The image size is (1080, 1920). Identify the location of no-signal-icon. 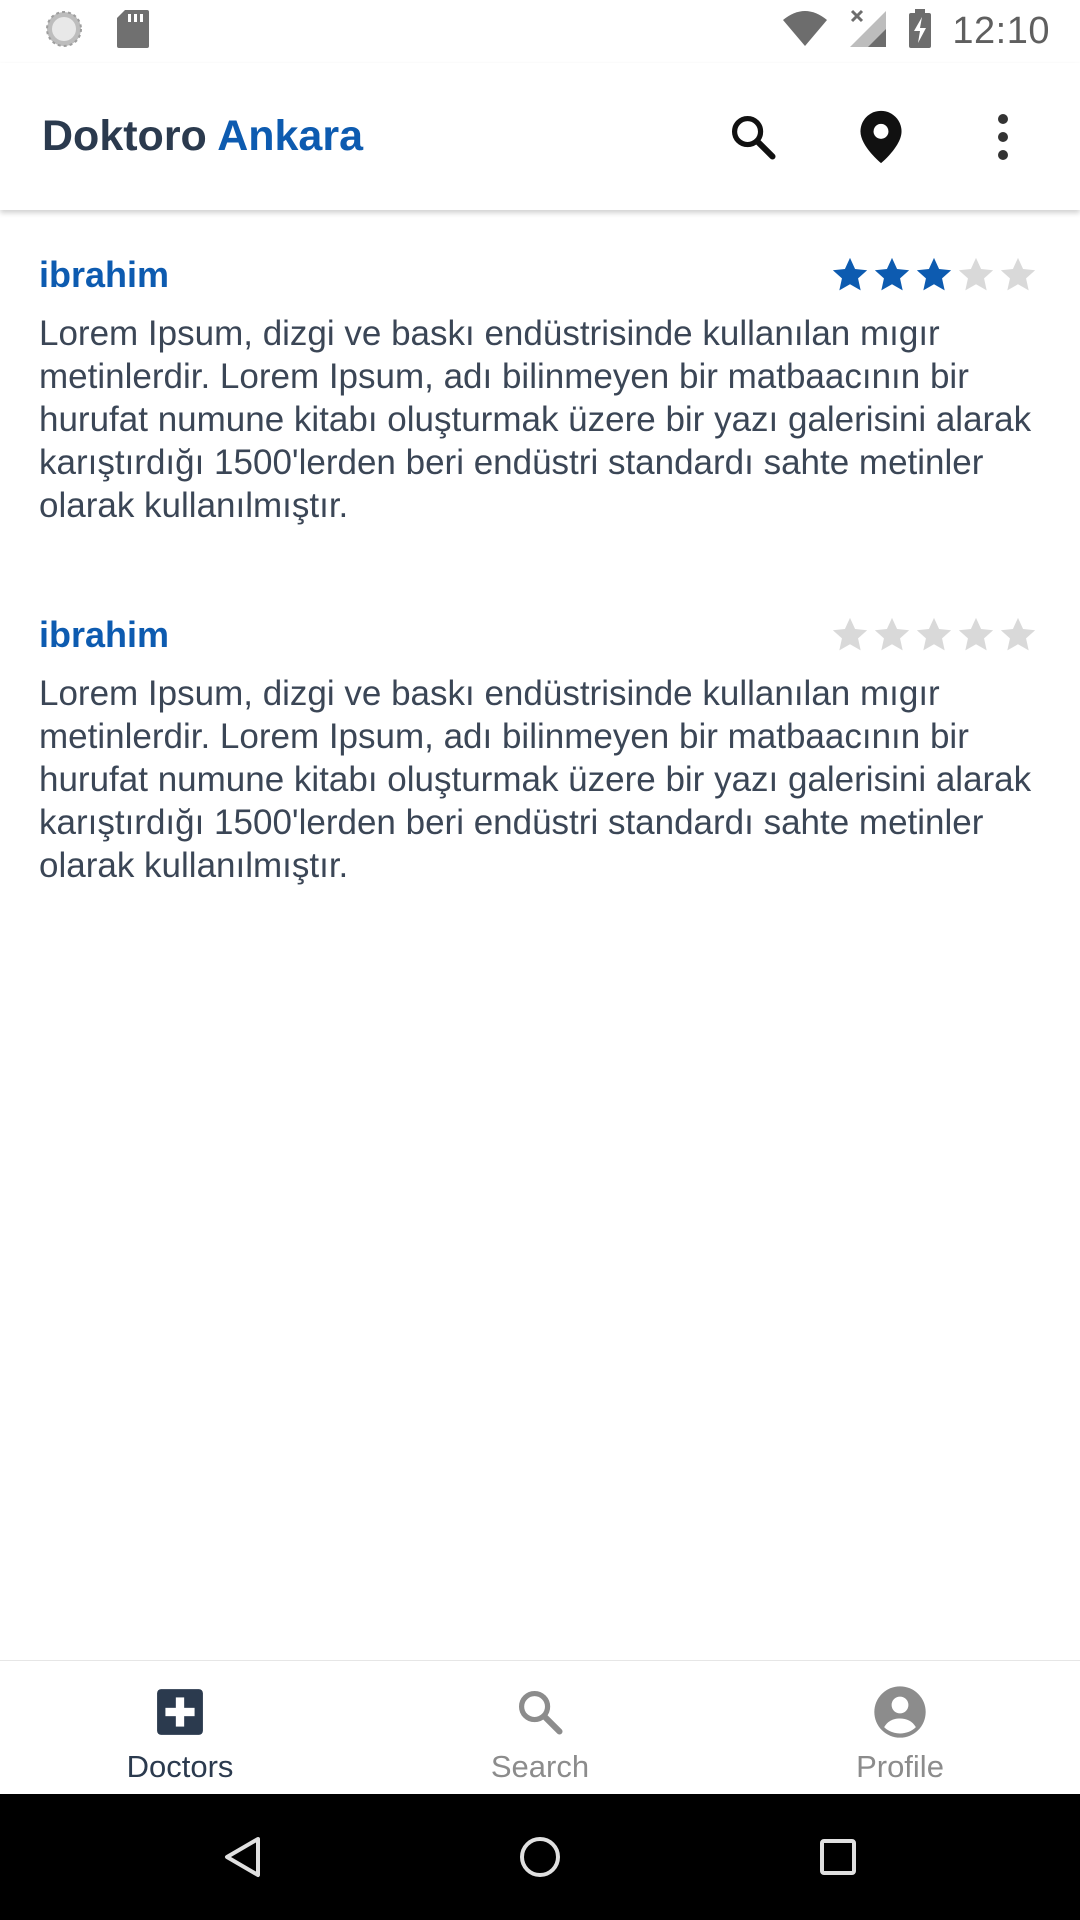
(868, 31).